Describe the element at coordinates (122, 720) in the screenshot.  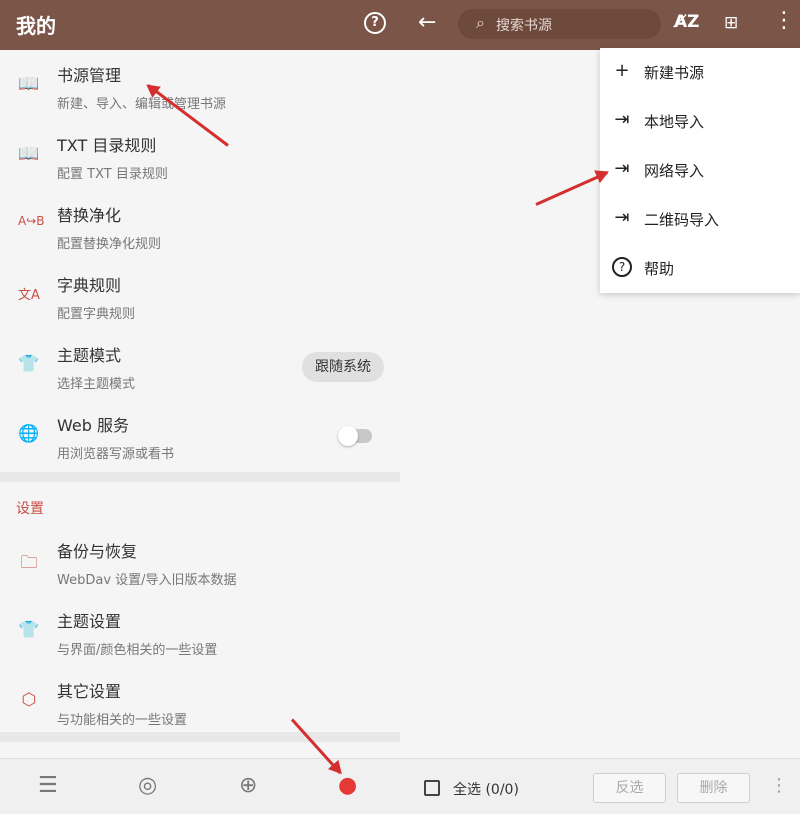
I see `item-subtitle: 与功能相关的一些设置` at that location.